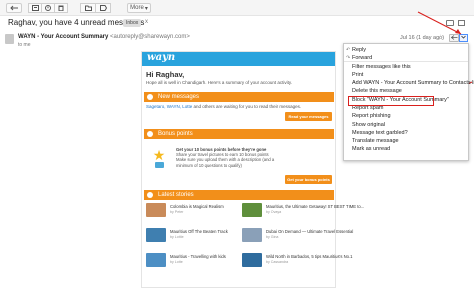  I want to click on latest-stories-title: Latest stories, so click(176, 195).